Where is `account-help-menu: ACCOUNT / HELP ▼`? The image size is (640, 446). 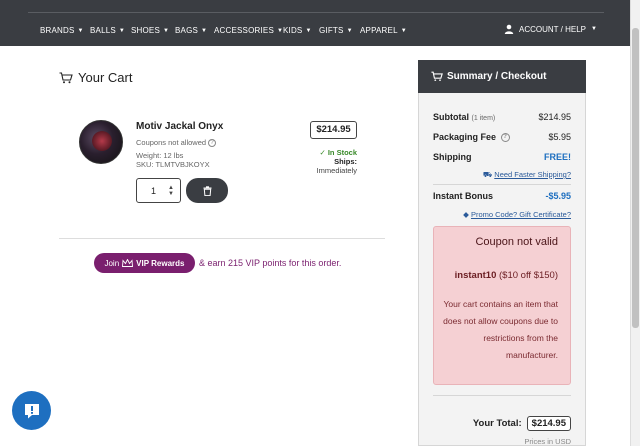
account-help-menu: ACCOUNT / HELP ▼ is located at coordinates (550, 29).